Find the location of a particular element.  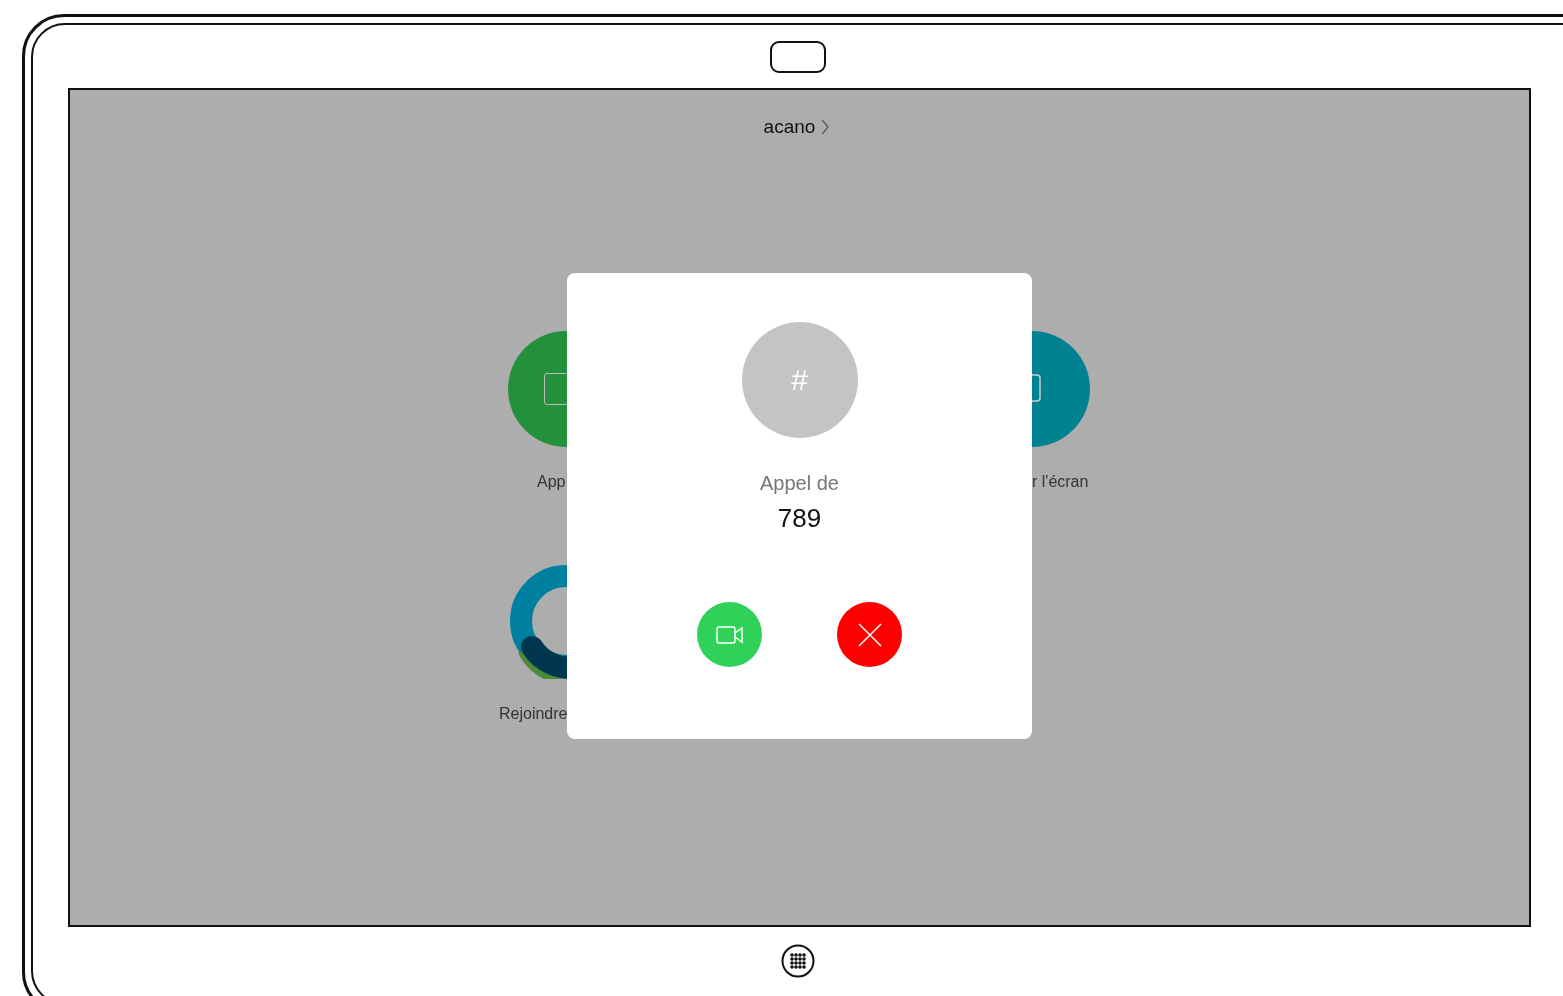

avatar-circle: # is located at coordinates (799, 380).